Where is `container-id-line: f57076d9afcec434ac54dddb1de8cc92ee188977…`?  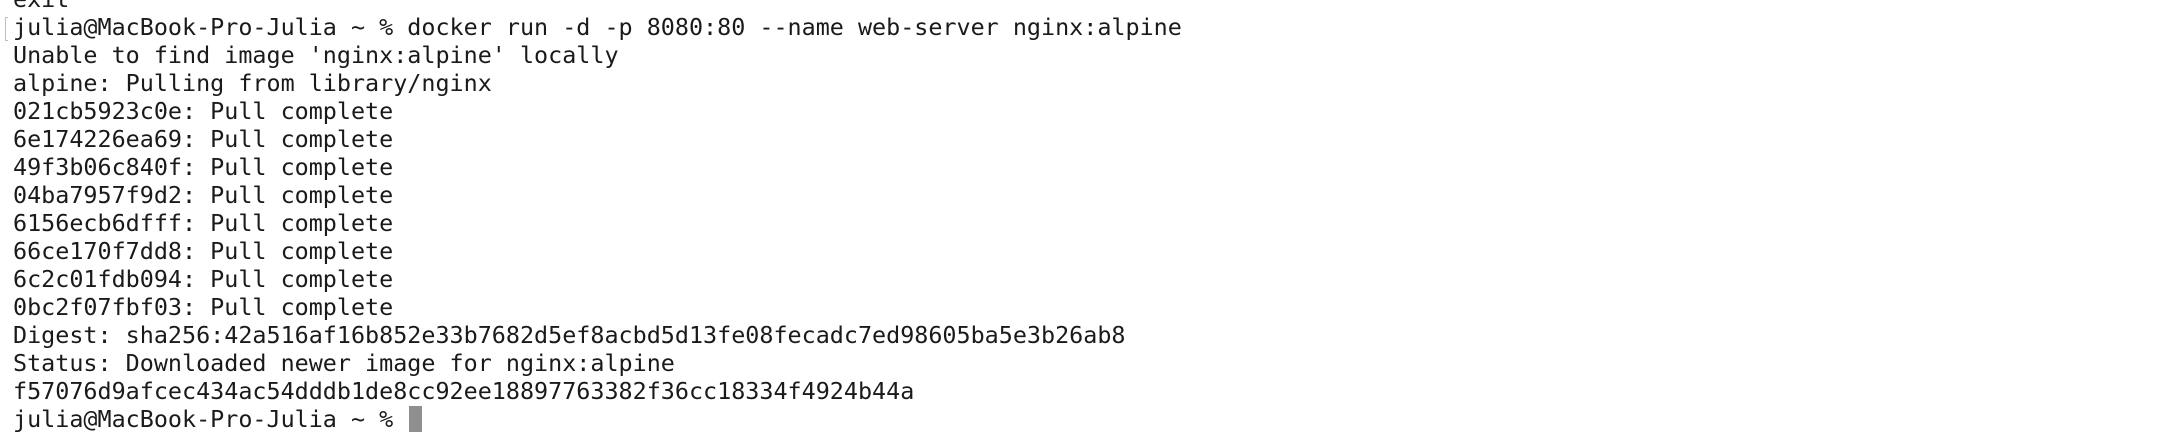 container-id-line: f57076d9afcec434ac54dddb1de8cc92ee188977… is located at coordinates (464, 391).